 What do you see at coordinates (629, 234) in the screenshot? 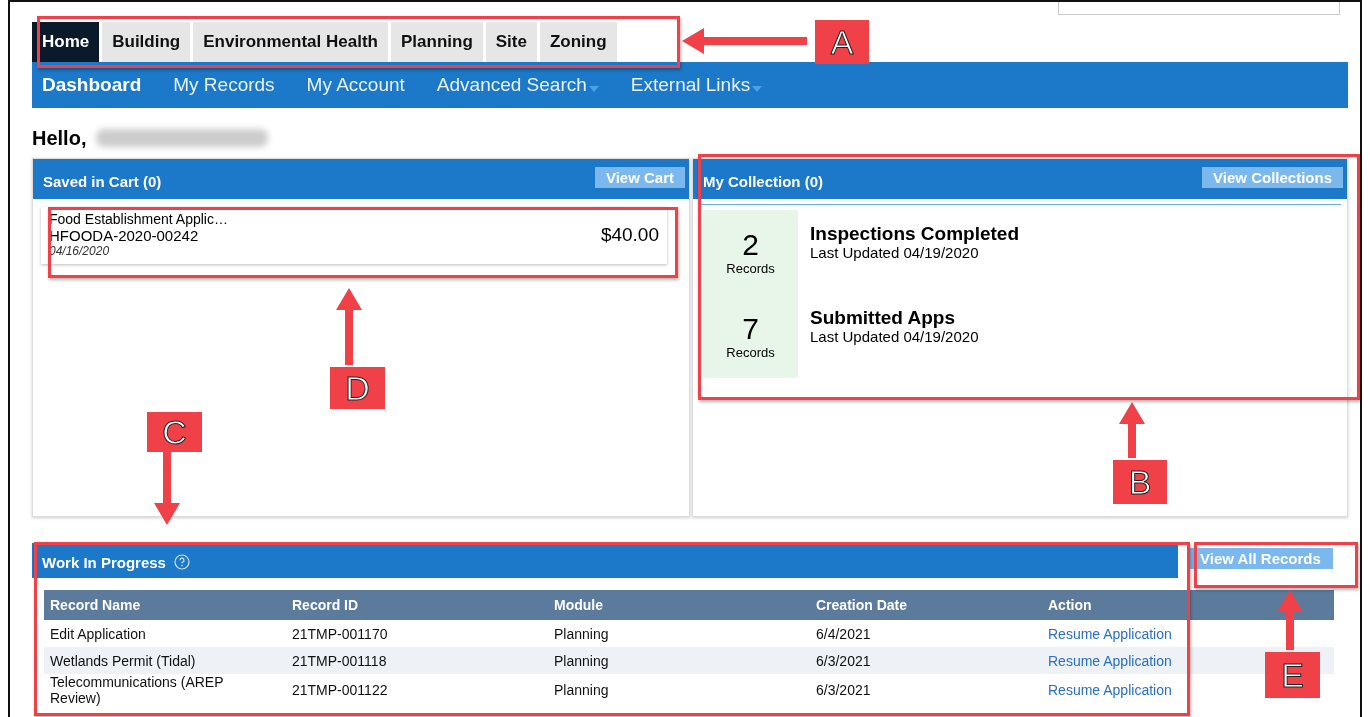
I see `item-amount: $40.00` at bounding box center [629, 234].